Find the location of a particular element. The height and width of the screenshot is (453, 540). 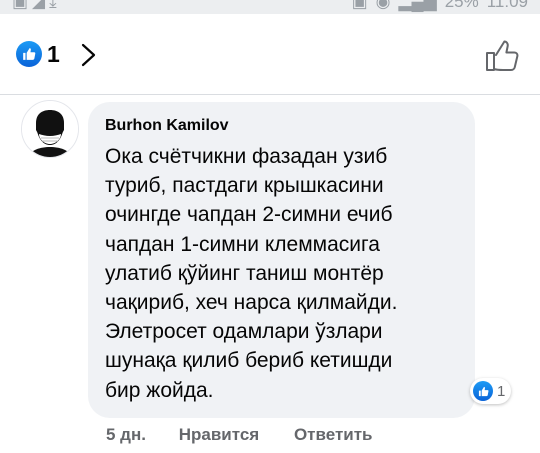

comment-timestamp: 5 дн. is located at coordinates (126, 435).